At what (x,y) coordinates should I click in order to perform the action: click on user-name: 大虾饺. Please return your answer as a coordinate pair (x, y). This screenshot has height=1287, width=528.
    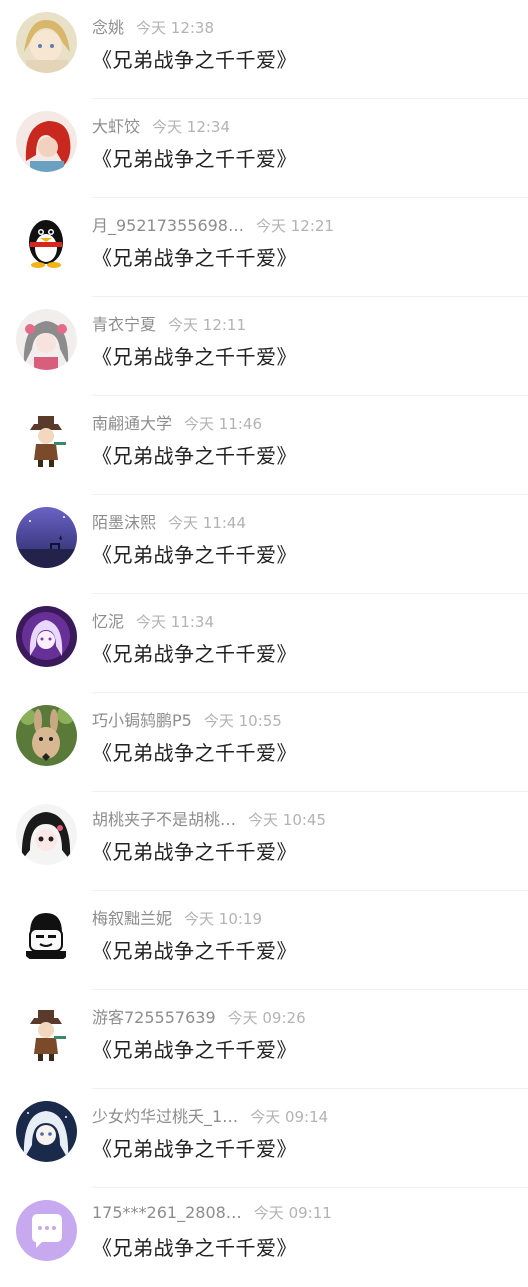
    Looking at the image, I should click on (116, 126).